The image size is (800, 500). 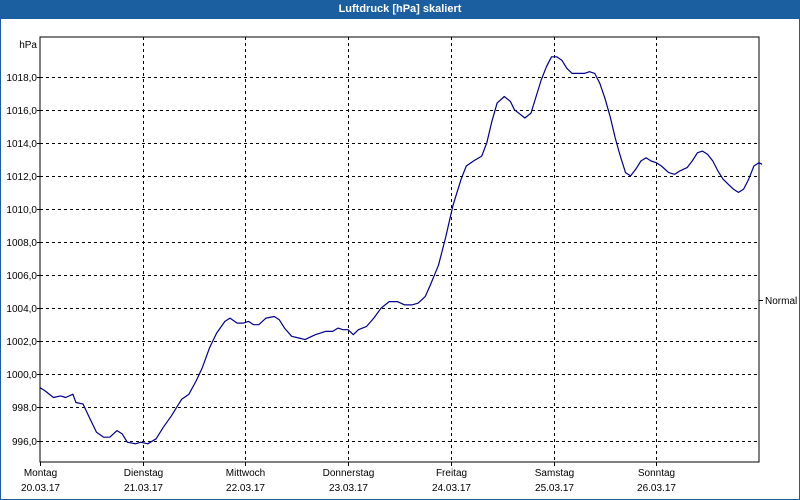 What do you see at coordinates (24, 442) in the screenshot?
I see `y-tick-label: 996,0` at bounding box center [24, 442].